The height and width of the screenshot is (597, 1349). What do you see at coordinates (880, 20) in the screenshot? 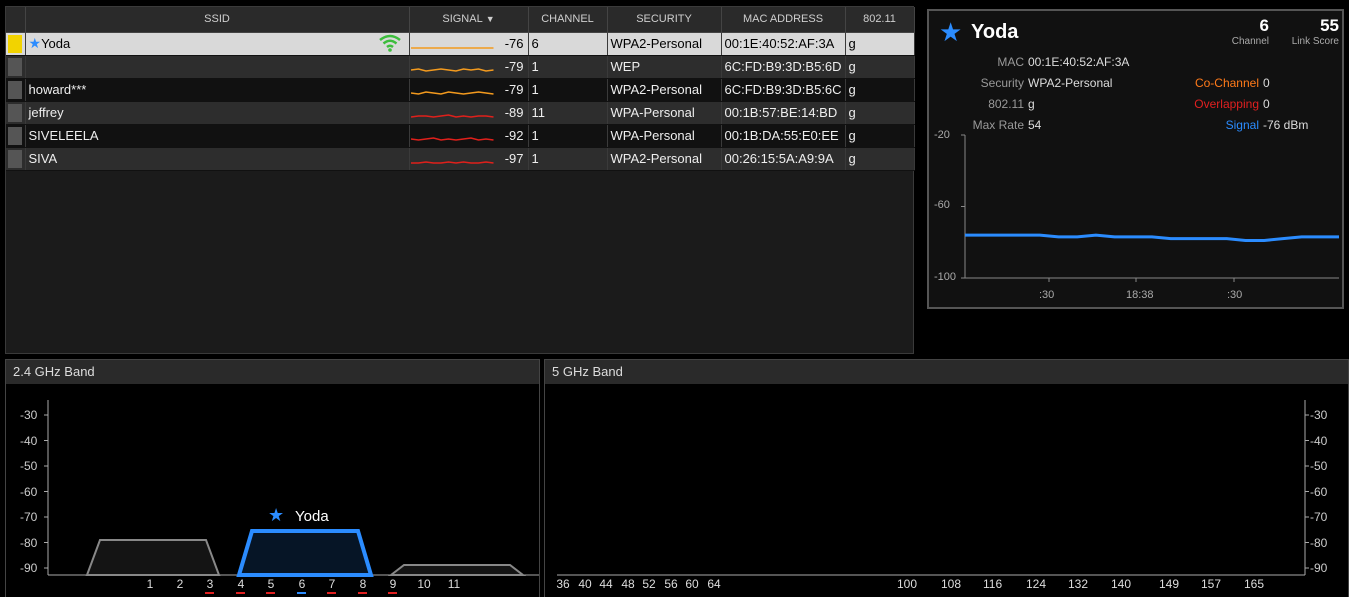
I see `column-header-802-11: 802.11` at bounding box center [880, 20].